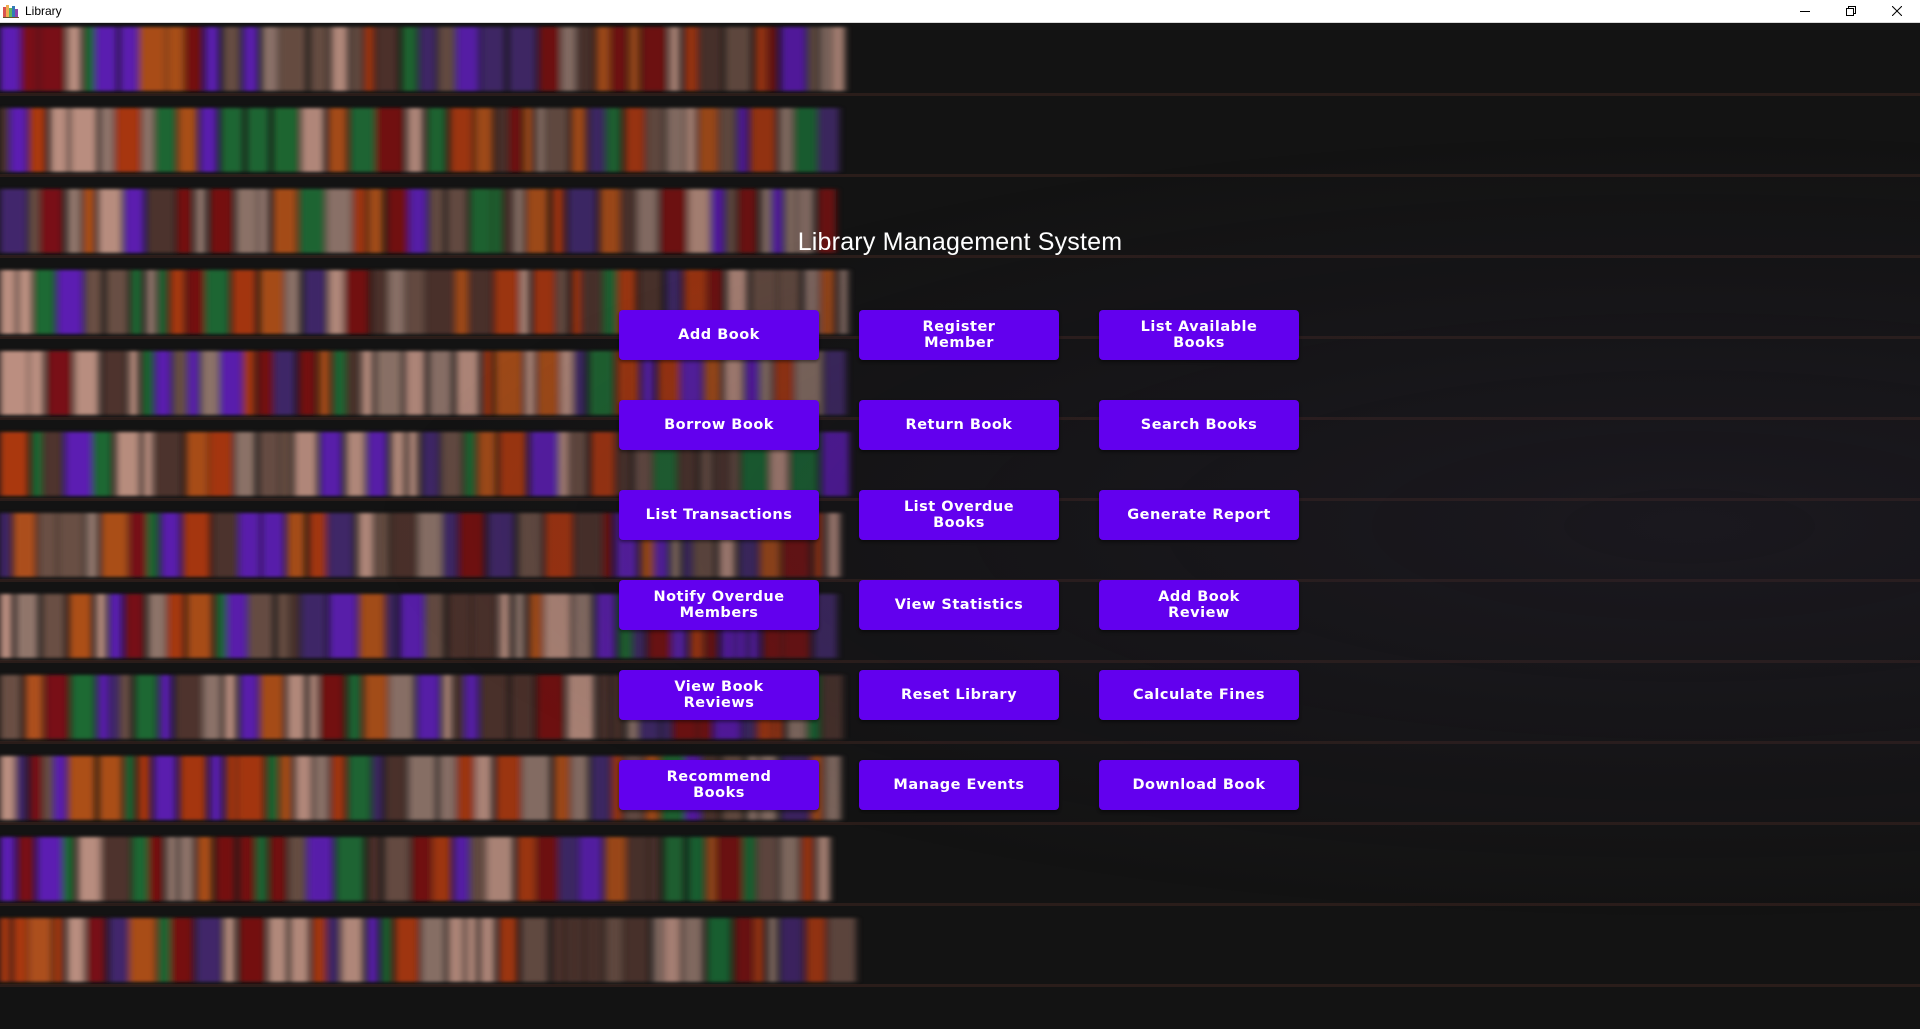  What do you see at coordinates (959, 335) in the screenshot?
I see `register-member-button: Register Member` at bounding box center [959, 335].